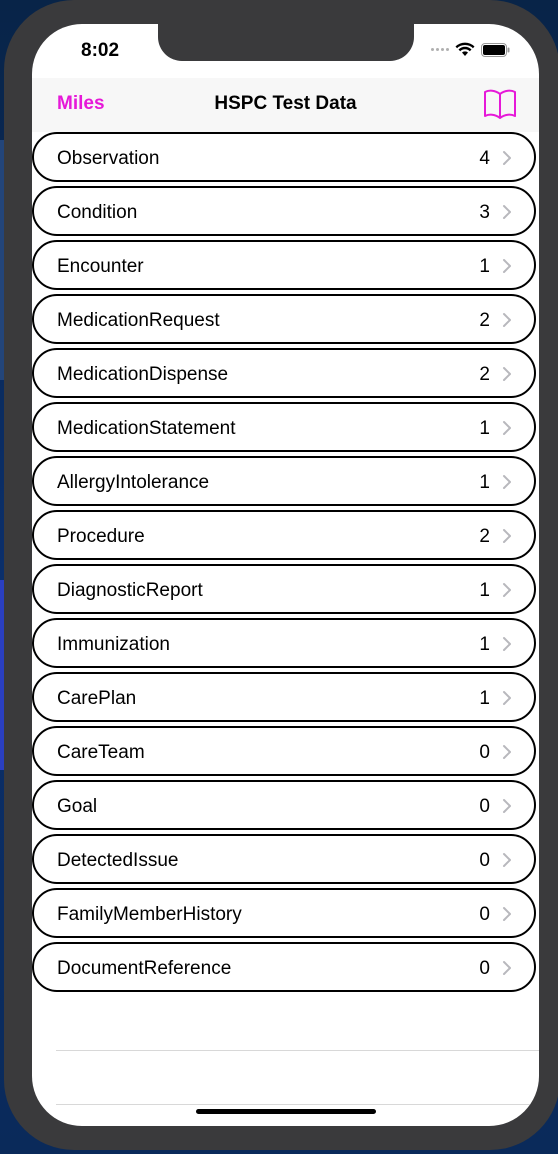 This screenshot has width=558, height=1154. I want to click on list-item: MedicationStatement 1, so click(284, 427).